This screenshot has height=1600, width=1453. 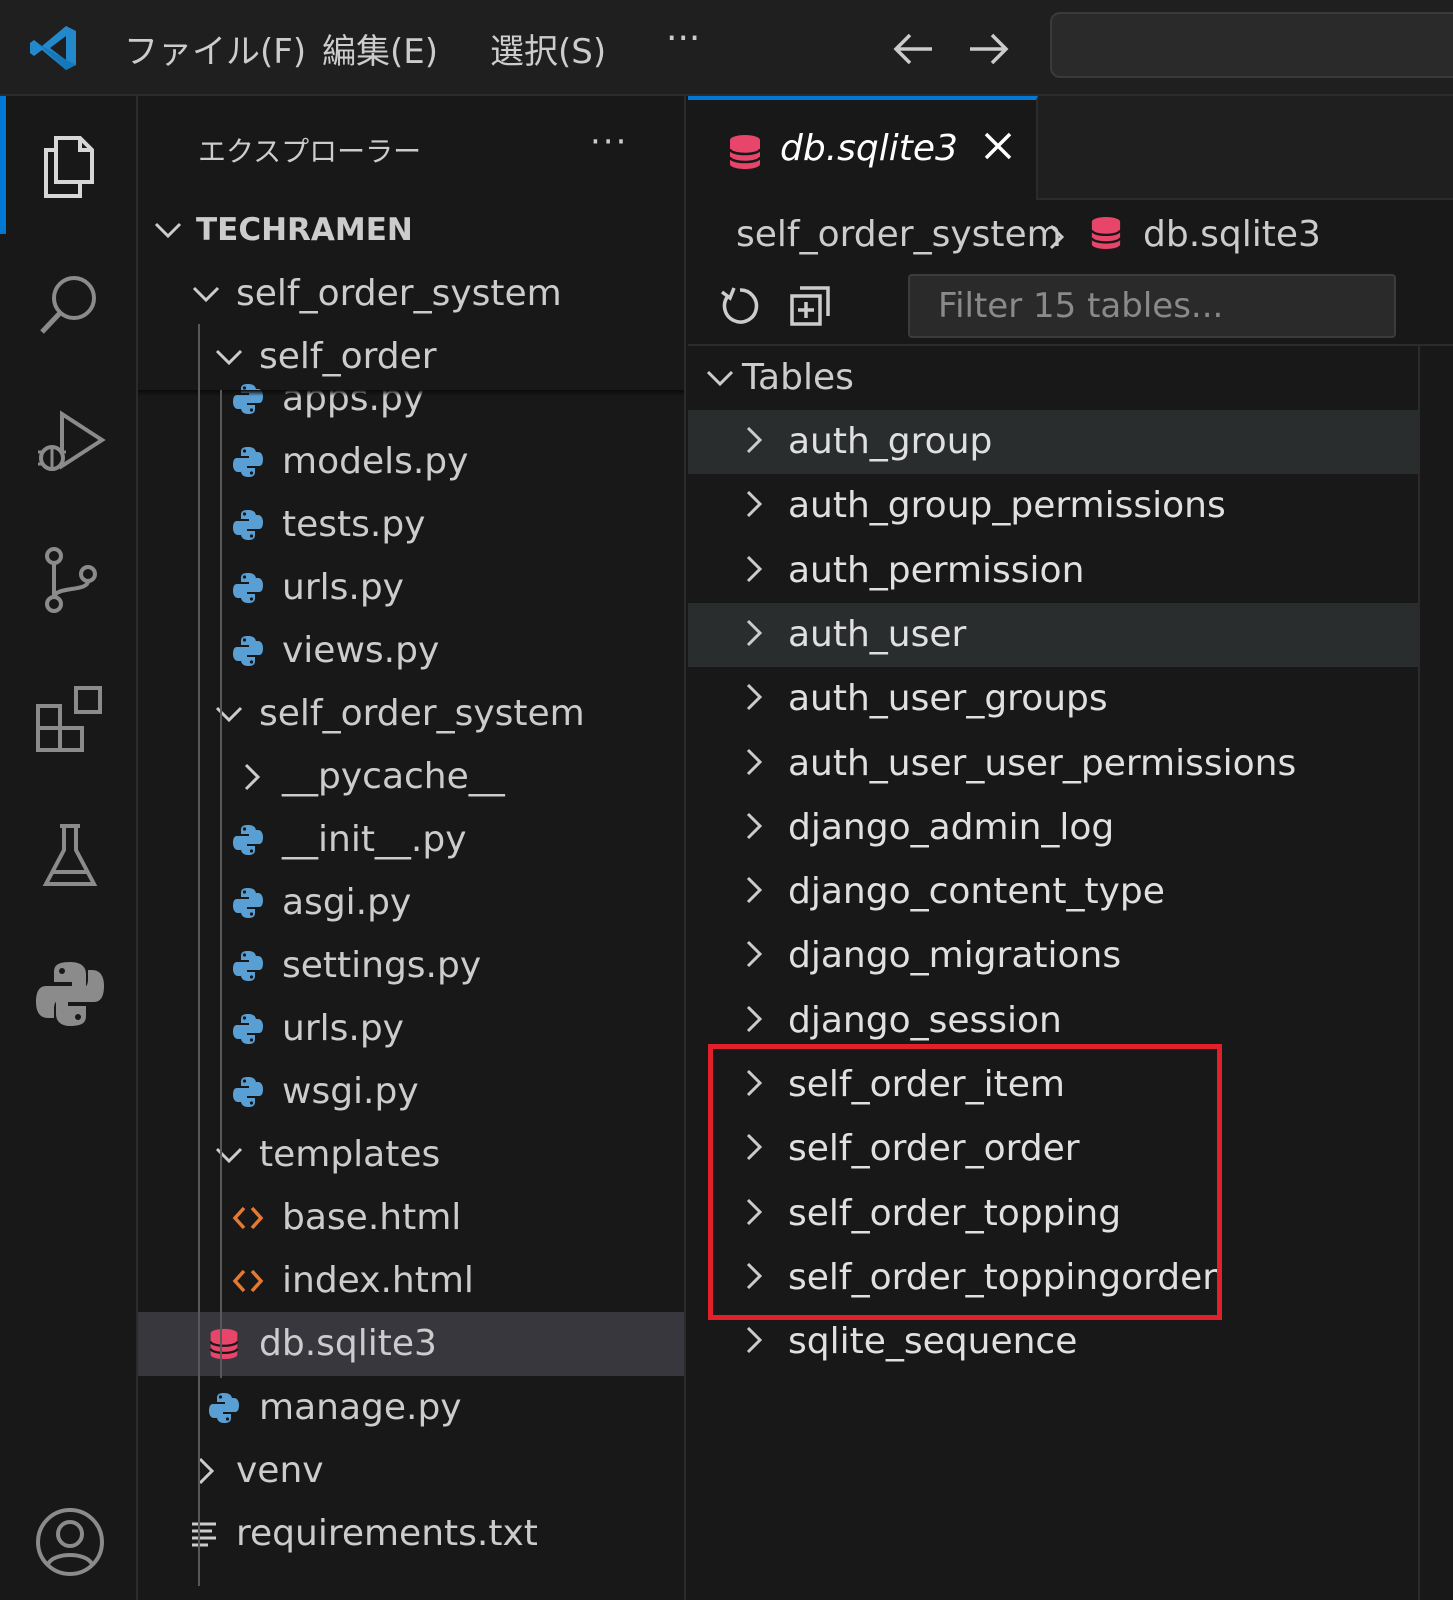 What do you see at coordinates (70, 304) in the screenshot?
I see `search-icon` at bounding box center [70, 304].